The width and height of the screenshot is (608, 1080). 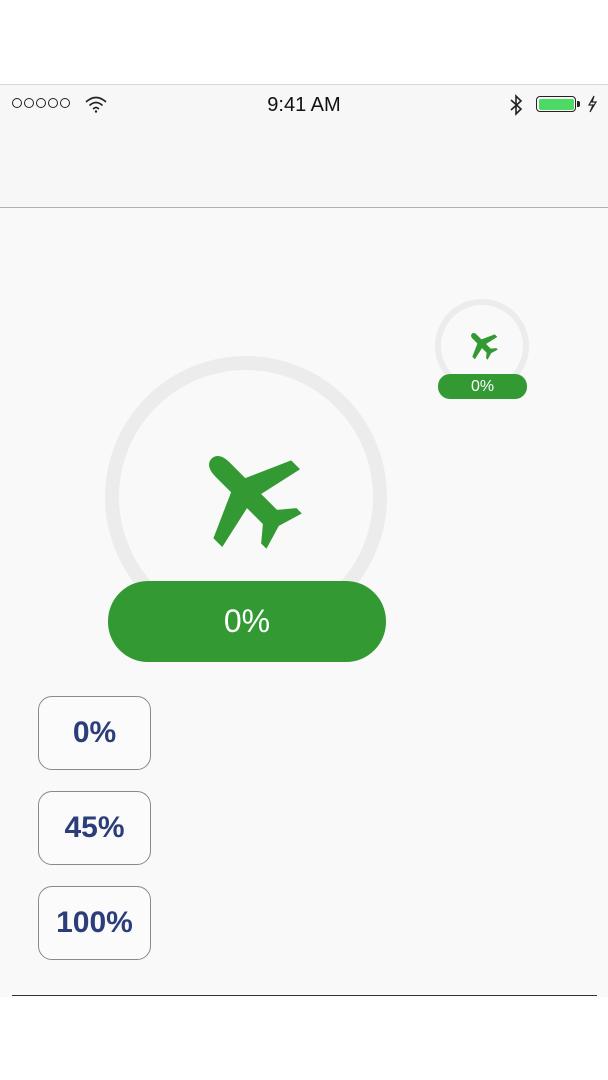 What do you see at coordinates (247, 621) in the screenshot?
I see `large-progress-label: 0%` at bounding box center [247, 621].